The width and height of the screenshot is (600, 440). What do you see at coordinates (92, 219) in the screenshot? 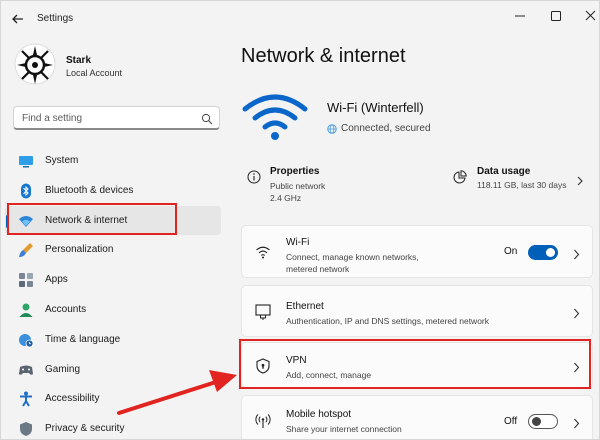
I see `highlight-box-network` at bounding box center [92, 219].